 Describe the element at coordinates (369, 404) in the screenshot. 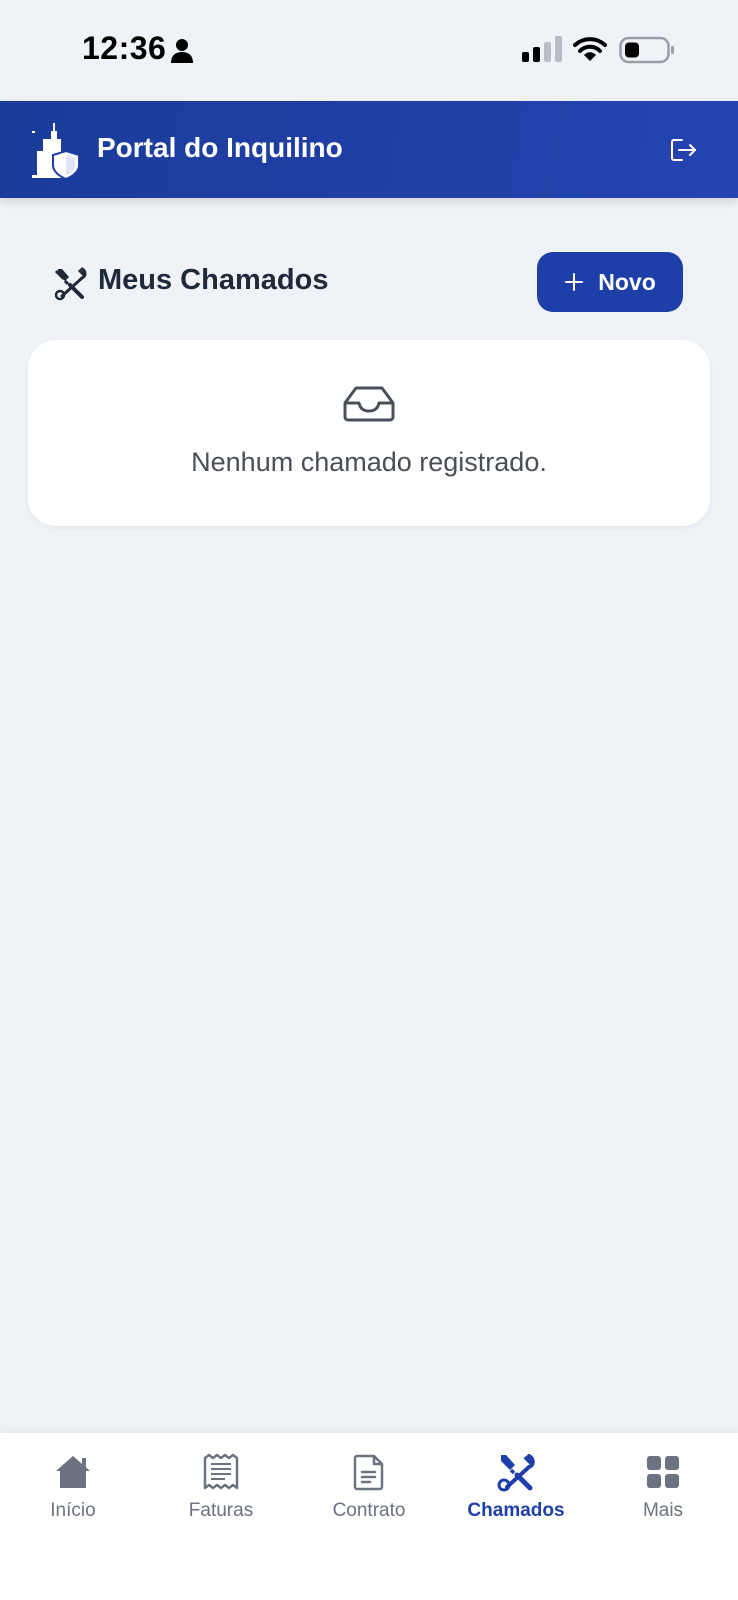

I see `inbox-icon` at that location.